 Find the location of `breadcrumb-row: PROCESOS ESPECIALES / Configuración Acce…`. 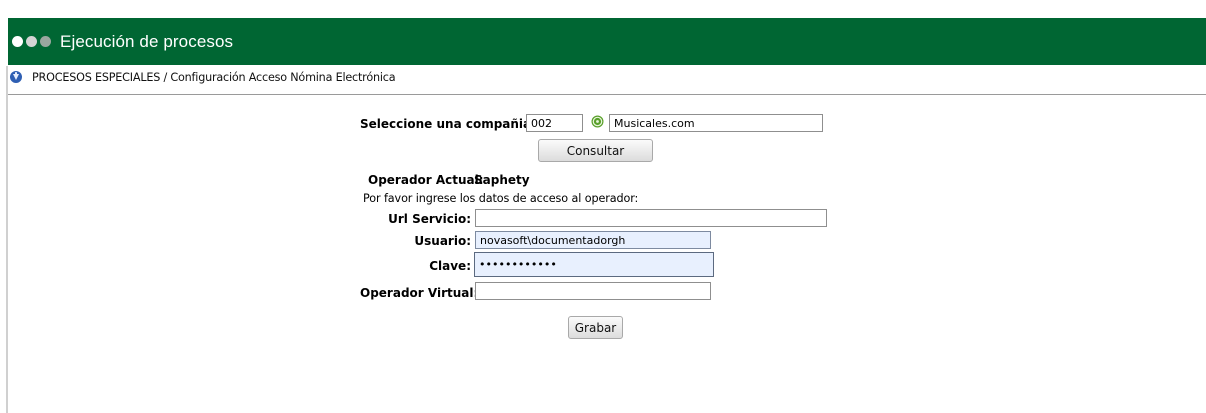

breadcrumb-row: PROCESOS ESPECIALES / Configuración Acce… is located at coordinates (202, 77).